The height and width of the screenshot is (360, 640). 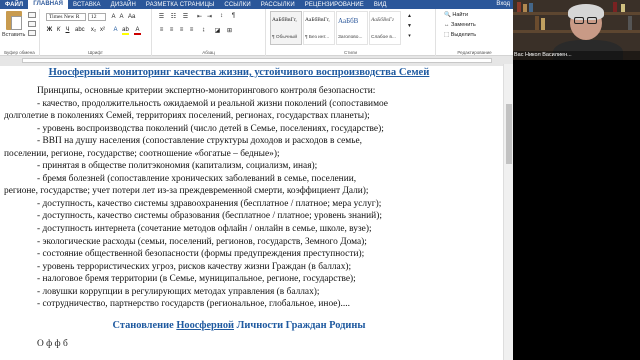 What do you see at coordinates (579, 20) in the screenshot?
I see `glasses-icon` at bounding box center [579, 20].